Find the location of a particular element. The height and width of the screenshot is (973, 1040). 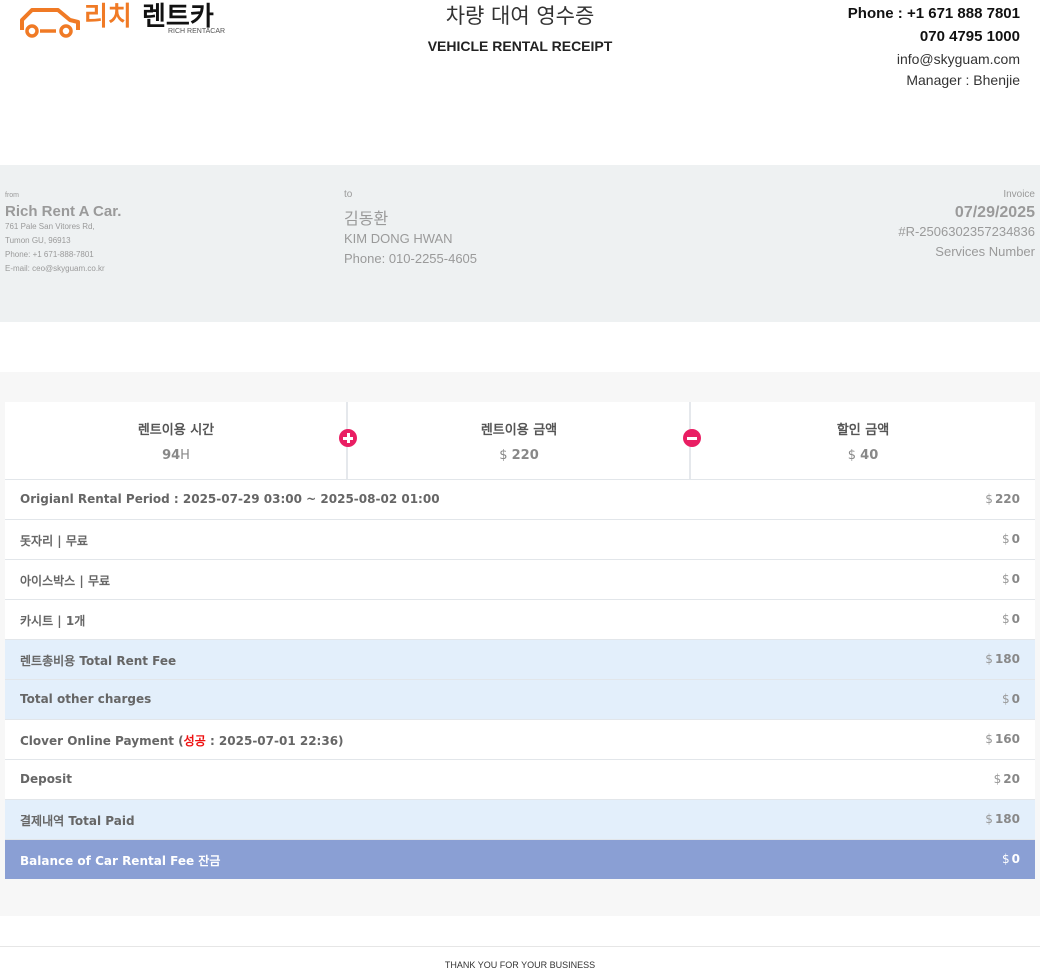

rent-amount-label: 렌트이용 금액 is located at coordinates (519, 430).